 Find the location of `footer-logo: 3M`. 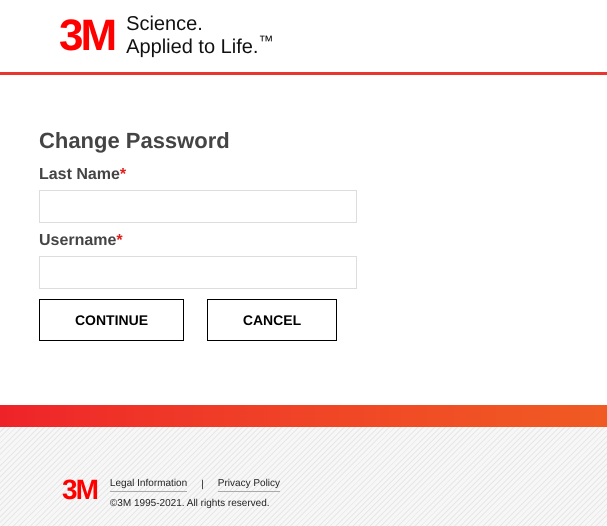

footer-logo: 3M is located at coordinates (79, 490).